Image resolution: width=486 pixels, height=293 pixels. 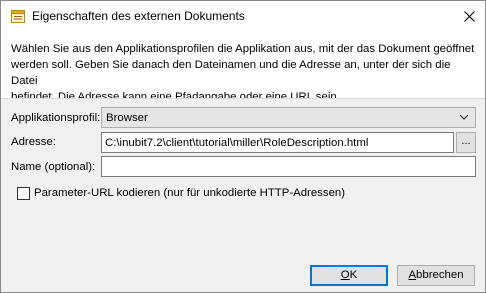 What do you see at coordinates (53, 167) in the screenshot?
I see `name-label: Name (optional):` at bounding box center [53, 167].